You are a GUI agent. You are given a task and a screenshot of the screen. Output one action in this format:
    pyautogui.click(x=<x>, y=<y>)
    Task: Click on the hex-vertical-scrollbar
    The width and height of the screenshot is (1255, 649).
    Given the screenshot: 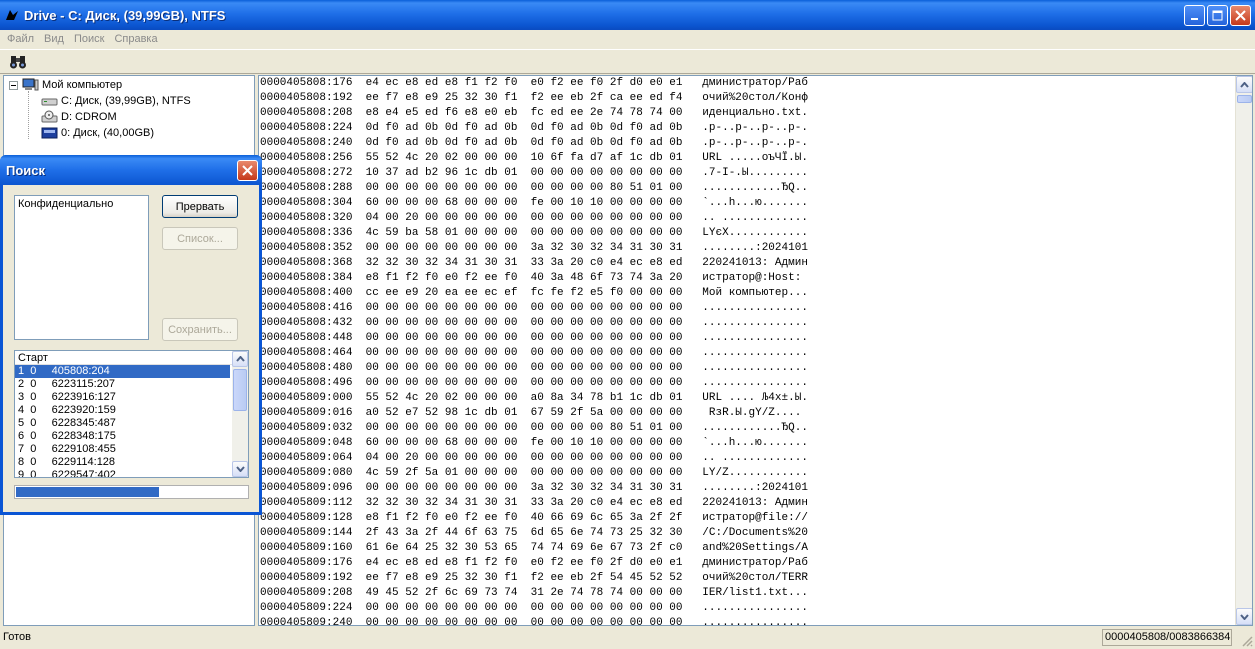 What is the action you would take?
    pyautogui.click(x=1243, y=350)
    